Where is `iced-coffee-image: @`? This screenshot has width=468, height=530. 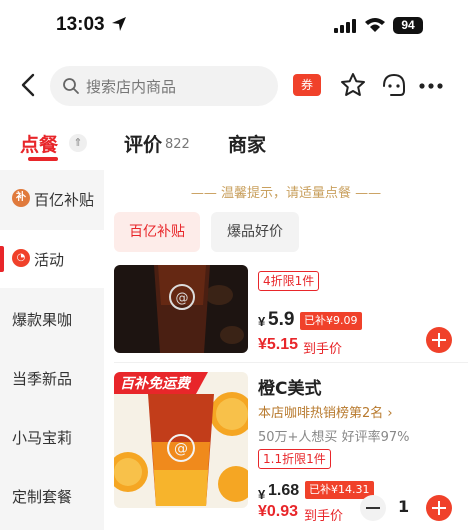
iced-coffee-image: @ is located at coordinates (181, 309).